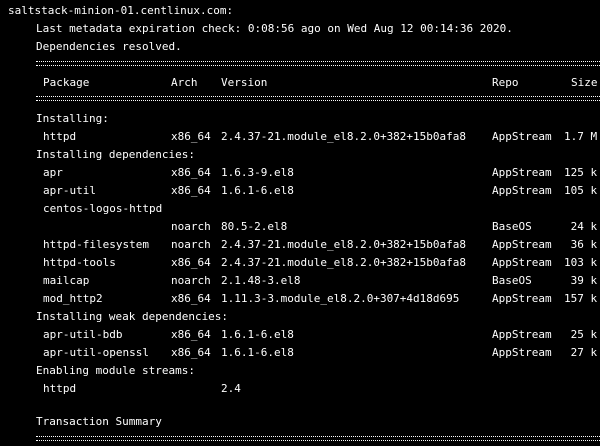  Describe the element at coordinates (72, 118) in the screenshot. I see `section-installing: Installing:` at that location.